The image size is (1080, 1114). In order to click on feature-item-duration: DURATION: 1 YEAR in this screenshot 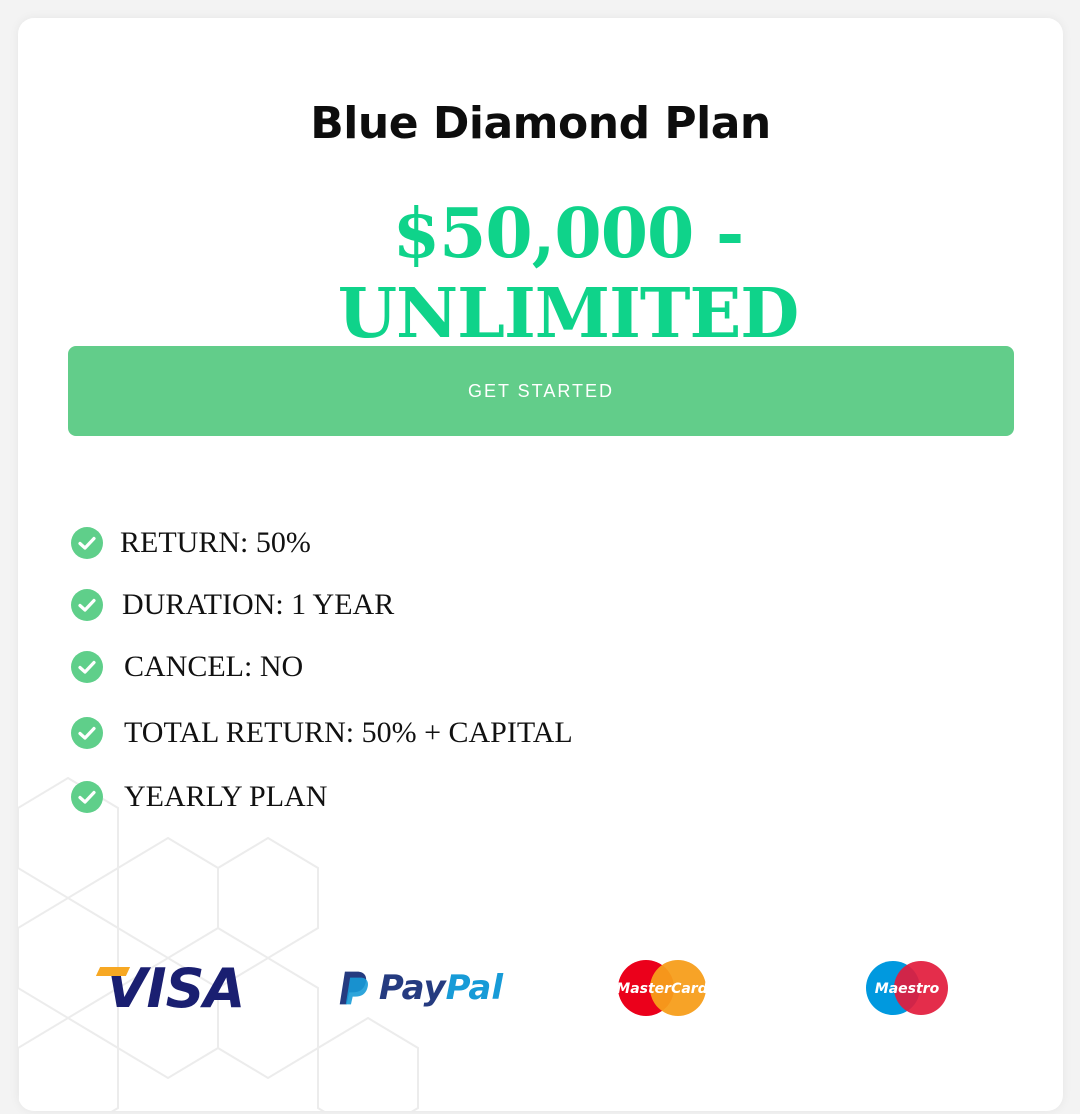, I will do `click(420, 605)`.